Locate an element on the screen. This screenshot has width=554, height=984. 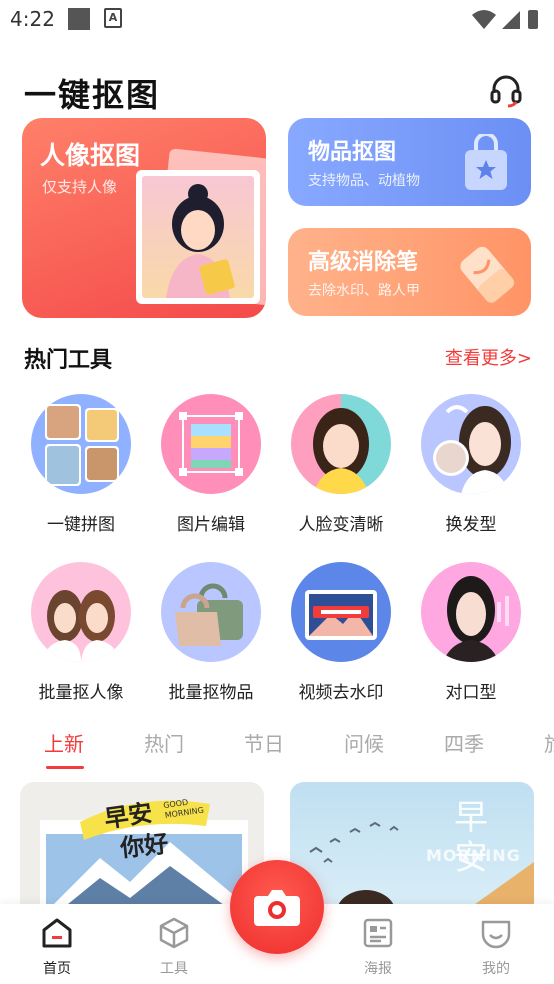
status-icons is located at coordinates (505, 19).